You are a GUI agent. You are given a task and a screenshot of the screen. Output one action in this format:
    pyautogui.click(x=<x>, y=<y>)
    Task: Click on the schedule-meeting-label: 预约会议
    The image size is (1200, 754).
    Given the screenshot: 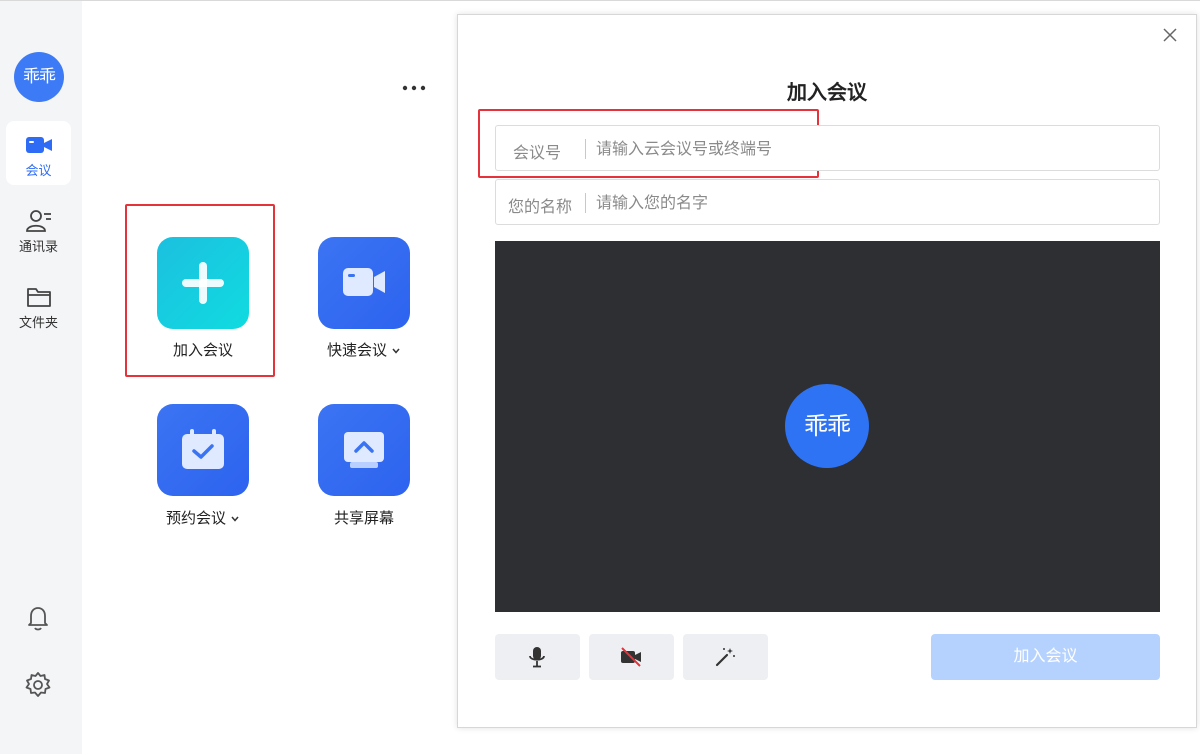 What is the action you would take?
    pyautogui.click(x=195, y=518)
    